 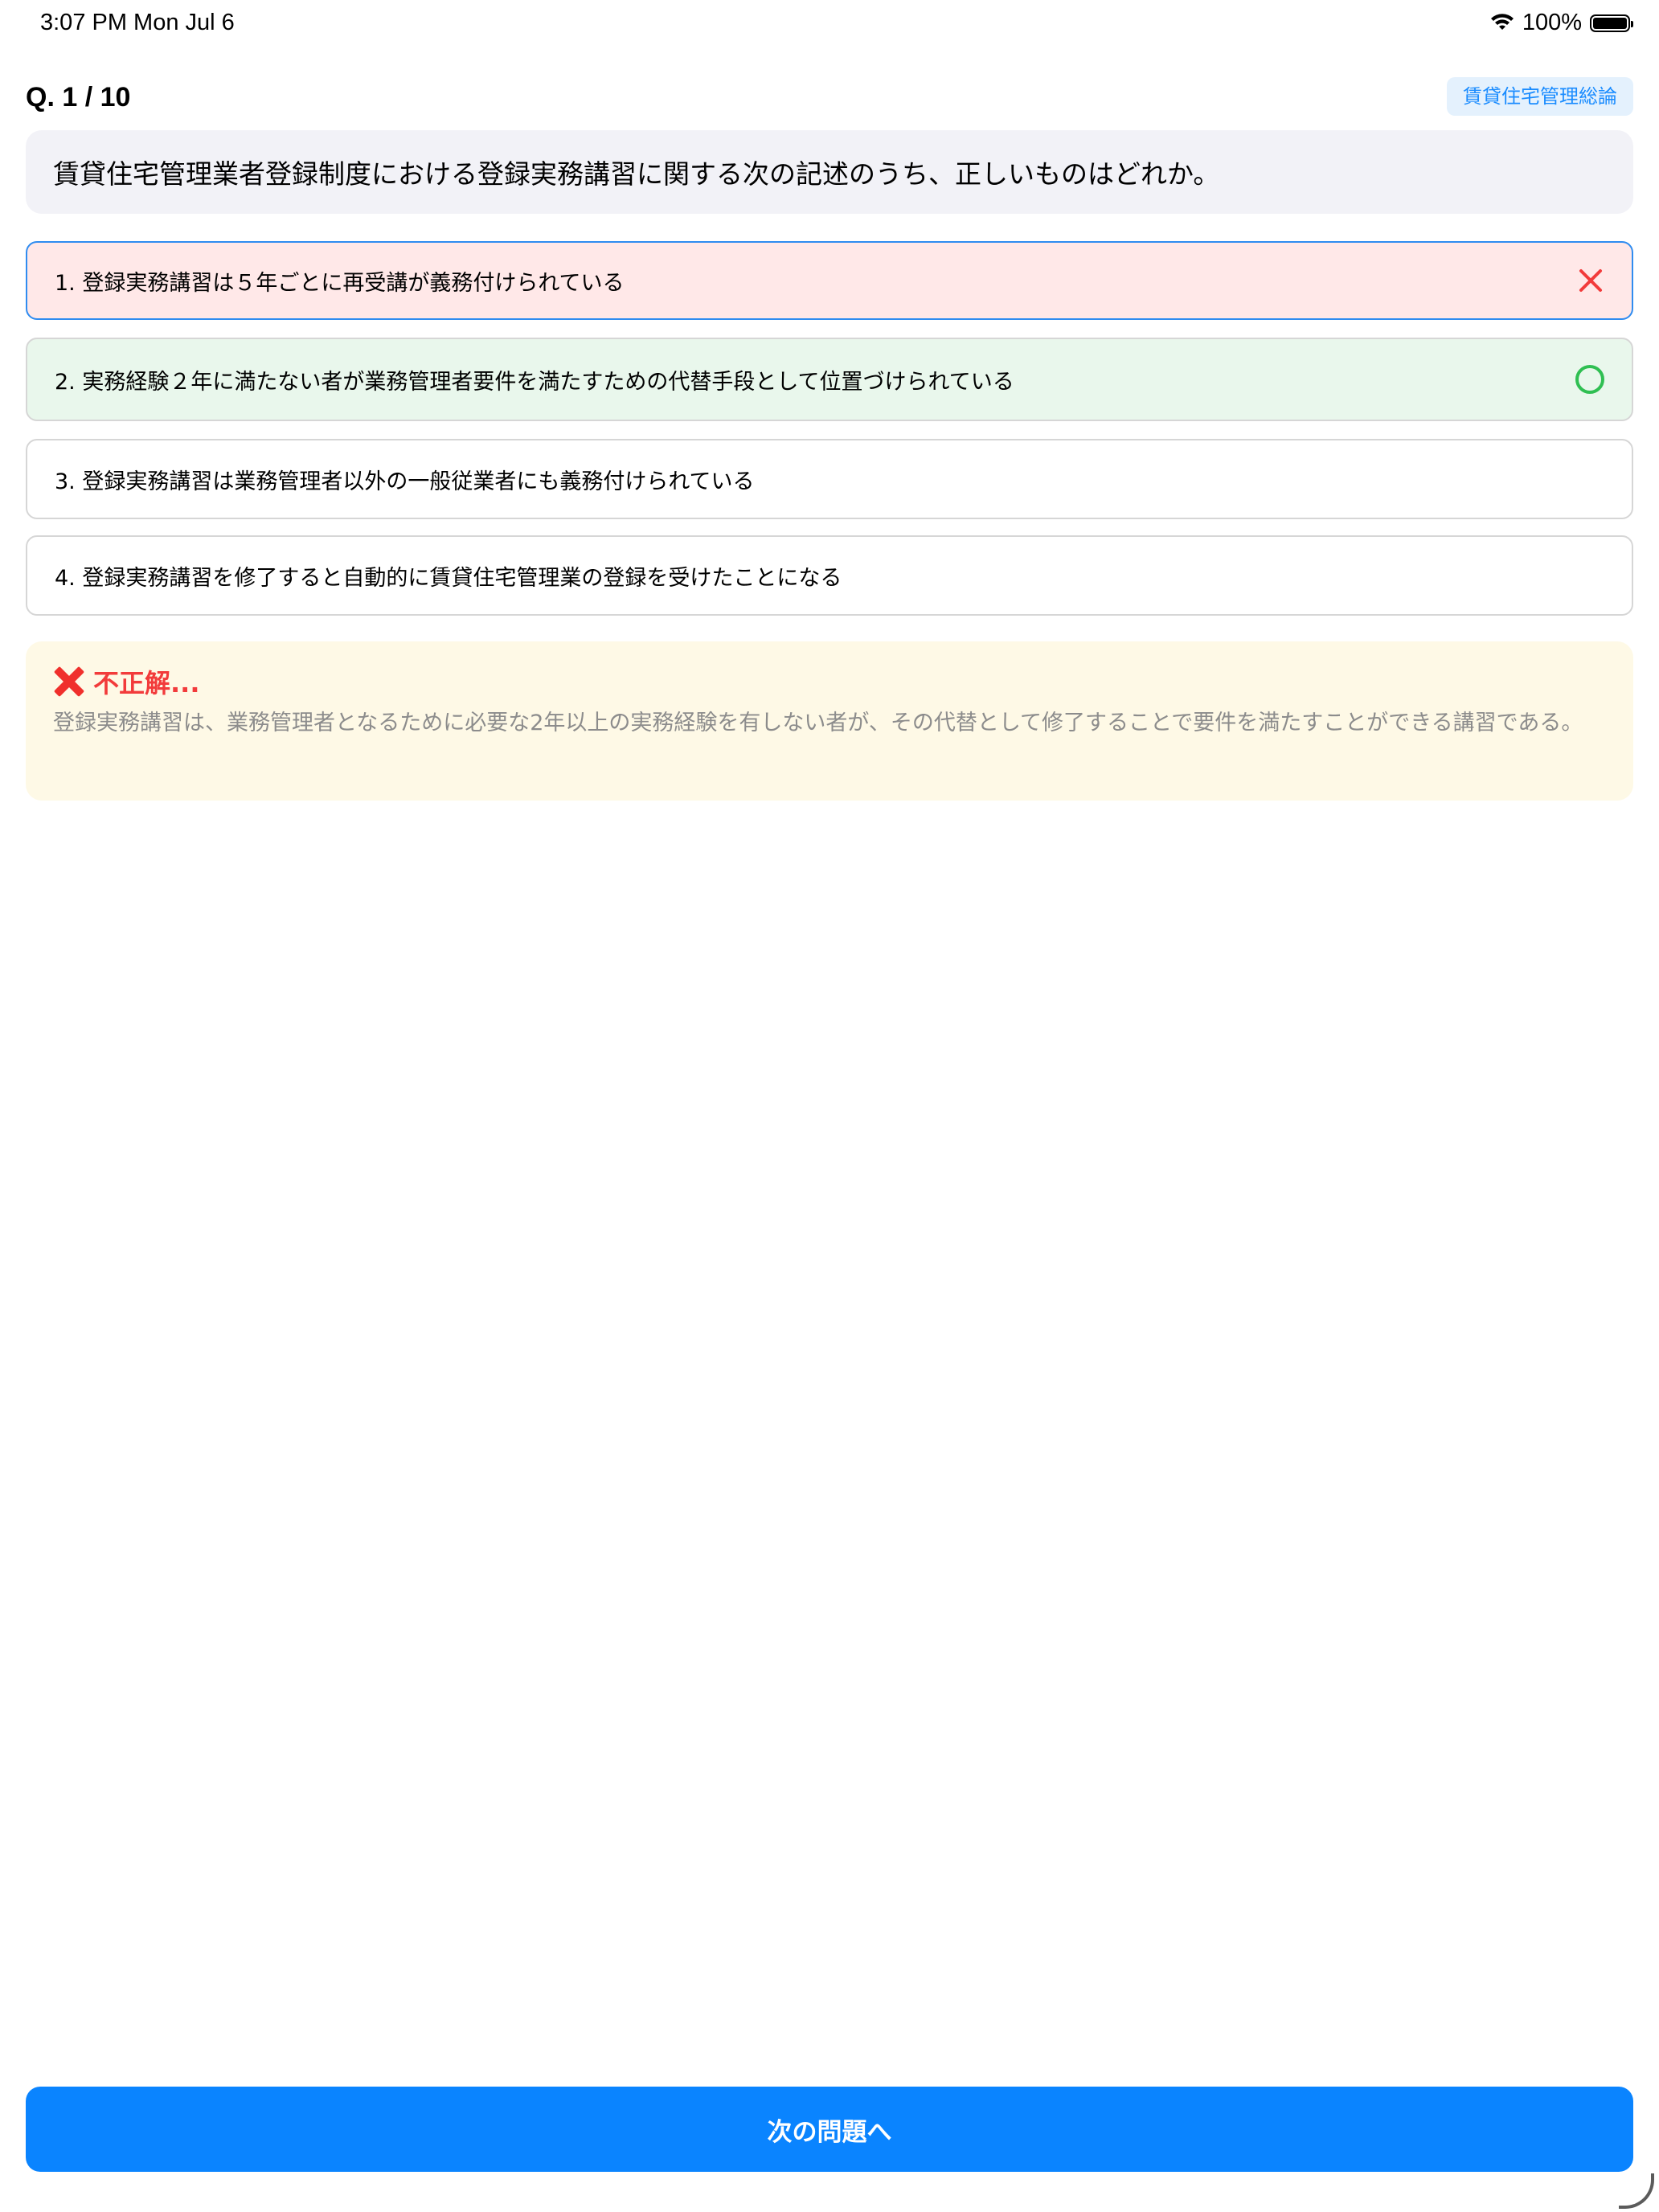 What do you see at coordinates (137, 22) in the screenshot?
I see `status-time: 3:07 PM Mon Jul 6` at bounding box center [137, 22].